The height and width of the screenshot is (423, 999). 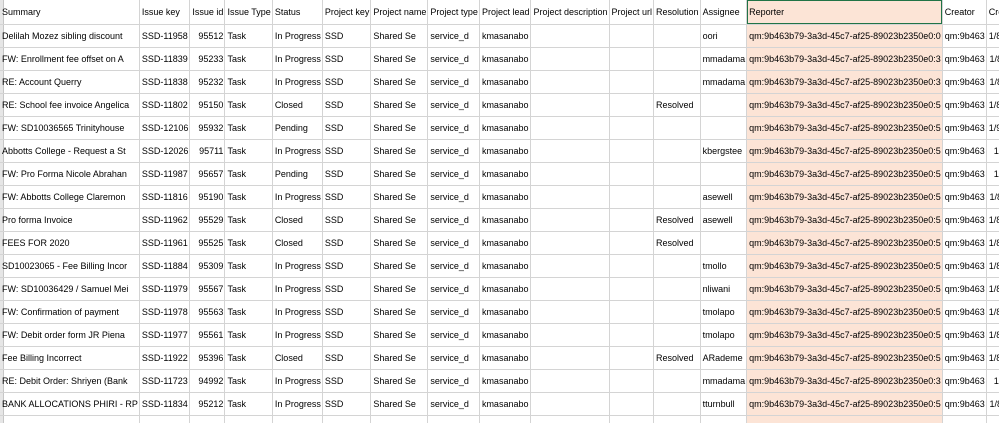 What do you see at coordinates (165, 289) in the screenshot?
I see `cell: SSD-11979` at bounding box center [165, 289].